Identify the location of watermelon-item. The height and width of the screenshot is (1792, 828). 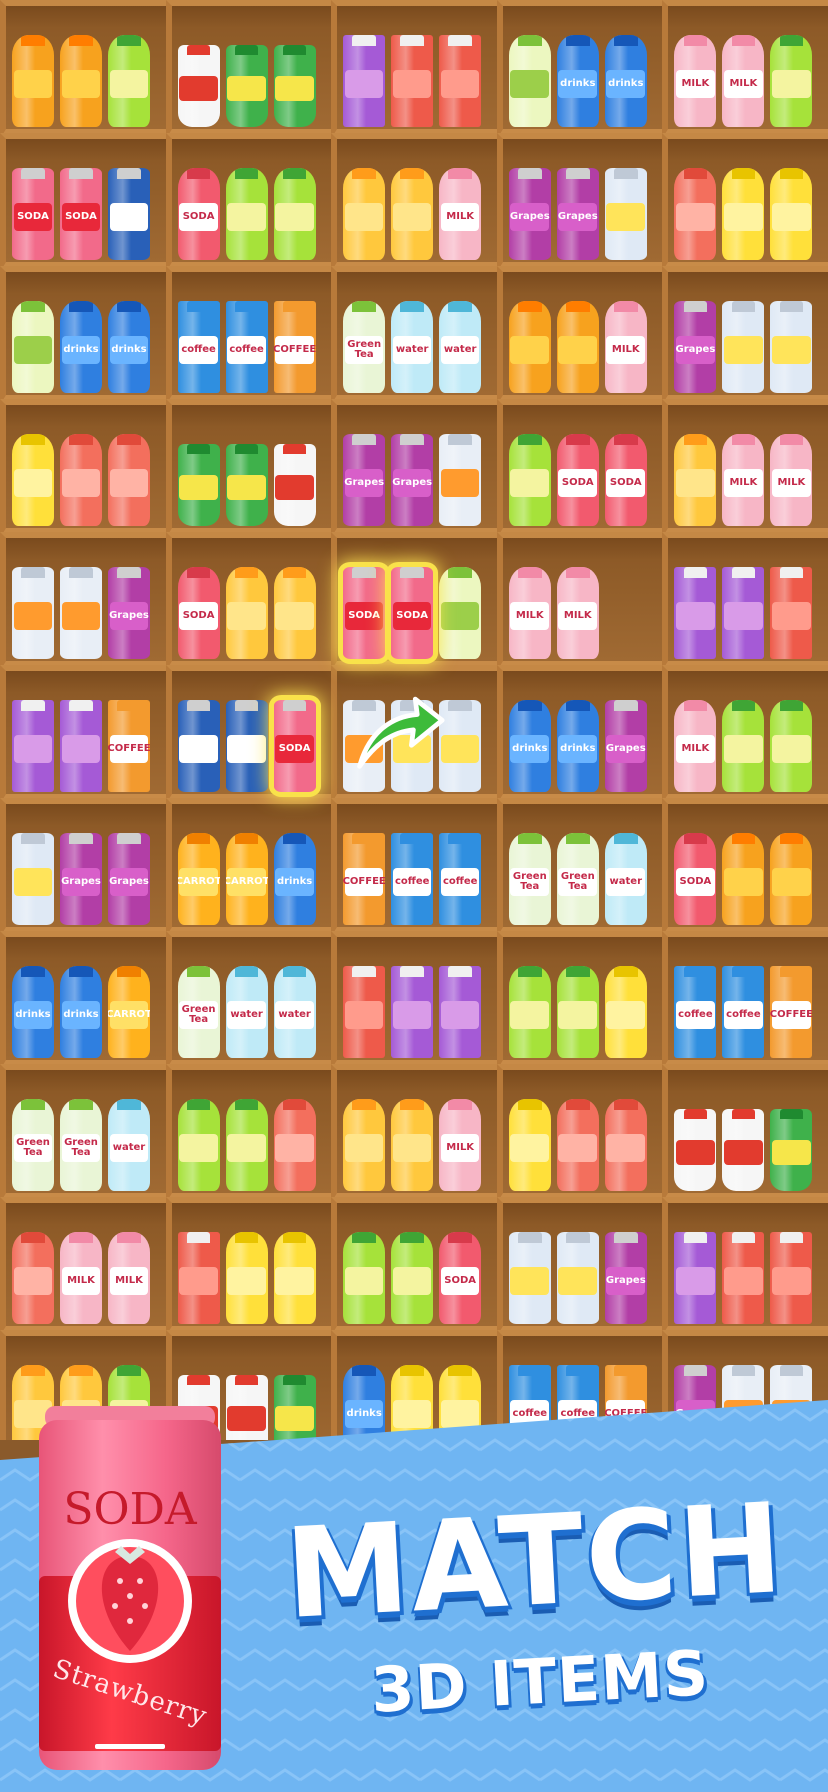
(577, 1145).